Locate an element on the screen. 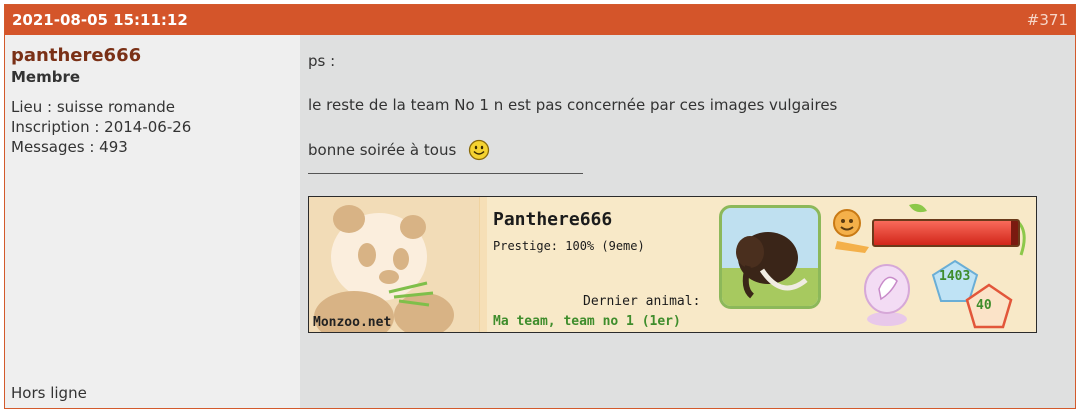 The height and width of the screenshot is (413, 1080). signature-health-bar is located at coordinates (946, 233).